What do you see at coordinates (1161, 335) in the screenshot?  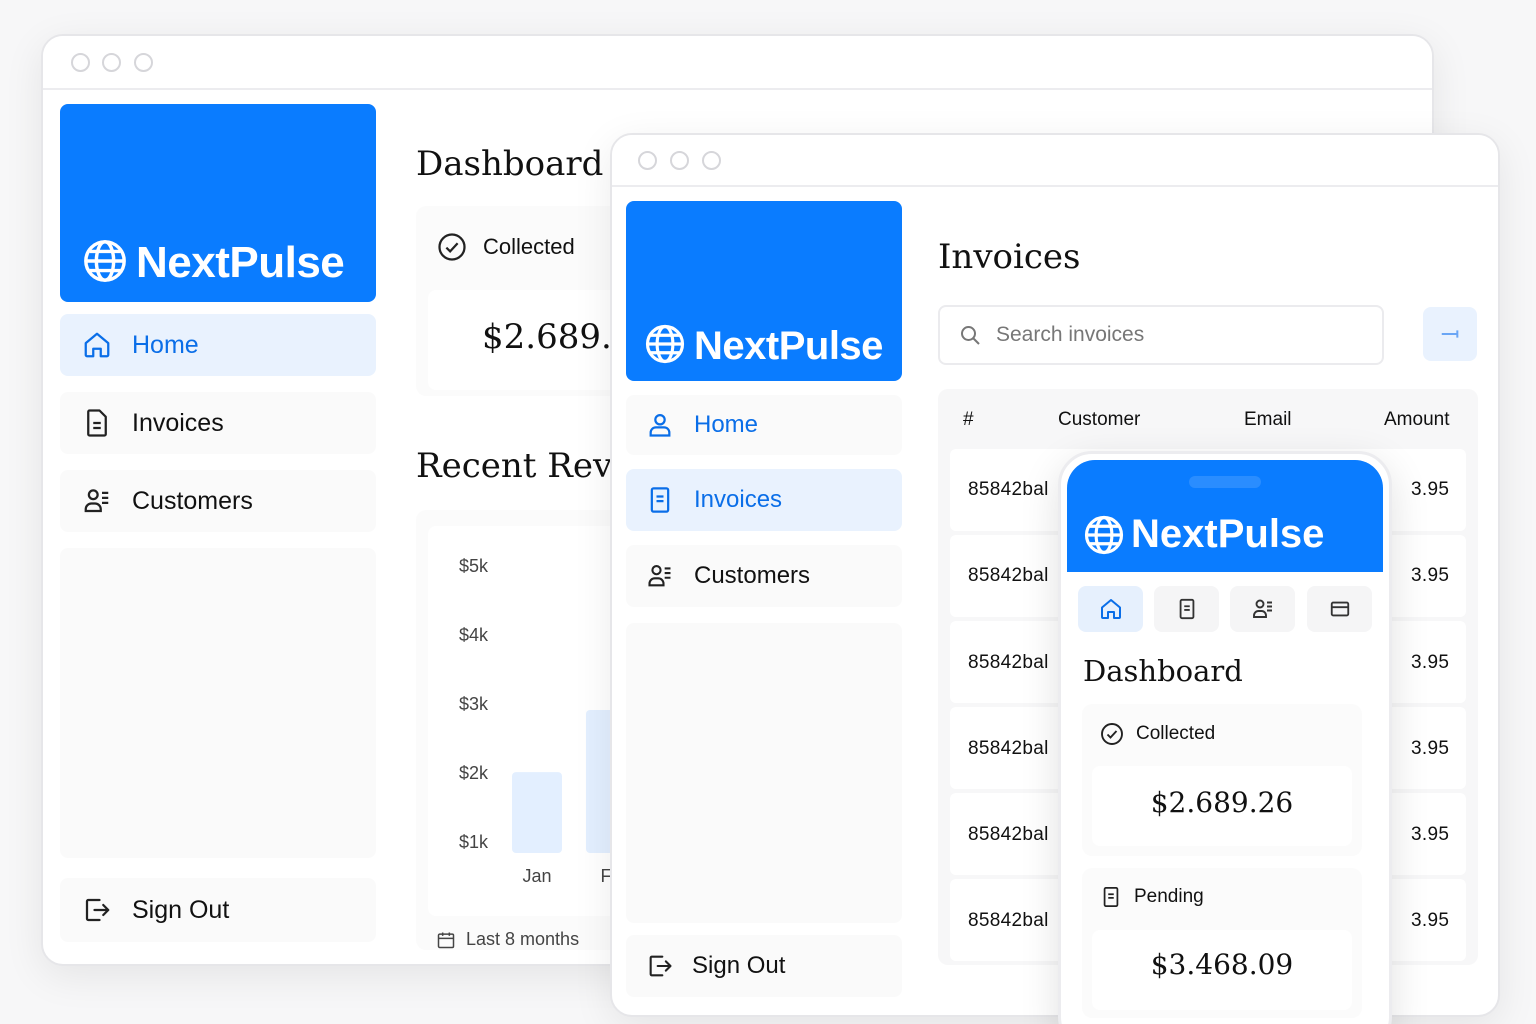 I see `search-input: Search invoices` at bounding box center [1161, 335].